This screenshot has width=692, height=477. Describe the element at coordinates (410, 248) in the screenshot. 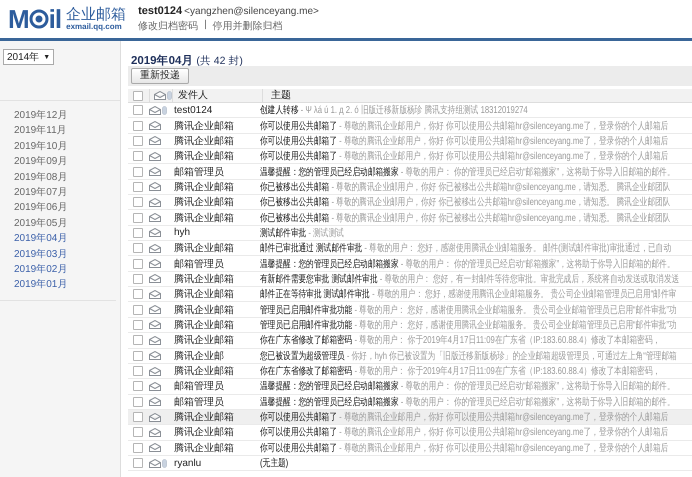

I see `mail-row: 腾讯企业邮箱 邮件已审批通过 测试邮件审批 - 尊敬的用户： 您好，感谢使用腾讯企业邮箱服务。 邮件(测试邮件审批)审批通过，已自动` at that location.